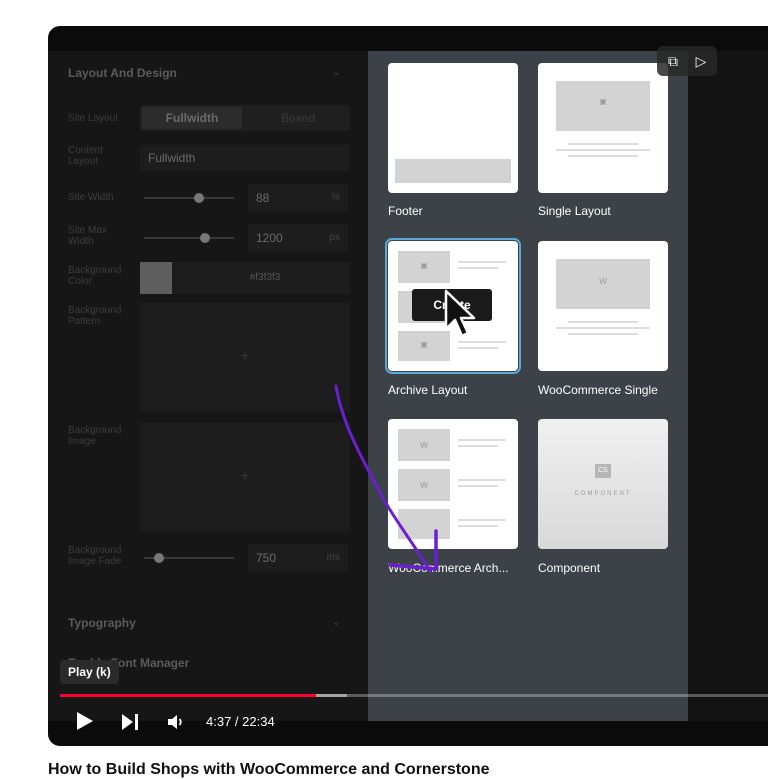 The height and width of the screenshot is (779, 768). Describe the element at coordinates (189, 238) in the screenshot. I see `max-width-slider` at that location.